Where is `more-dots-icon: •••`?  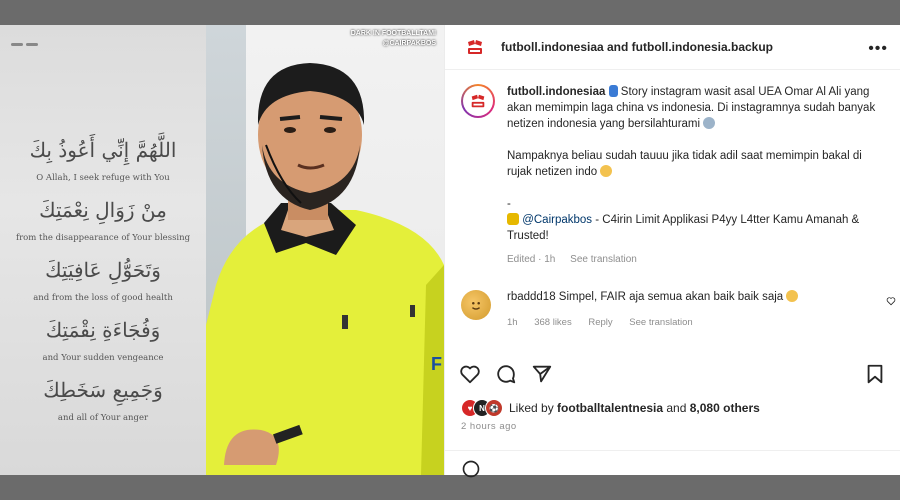
more-dots-icon: ••• is located at coordinates (878, 49).